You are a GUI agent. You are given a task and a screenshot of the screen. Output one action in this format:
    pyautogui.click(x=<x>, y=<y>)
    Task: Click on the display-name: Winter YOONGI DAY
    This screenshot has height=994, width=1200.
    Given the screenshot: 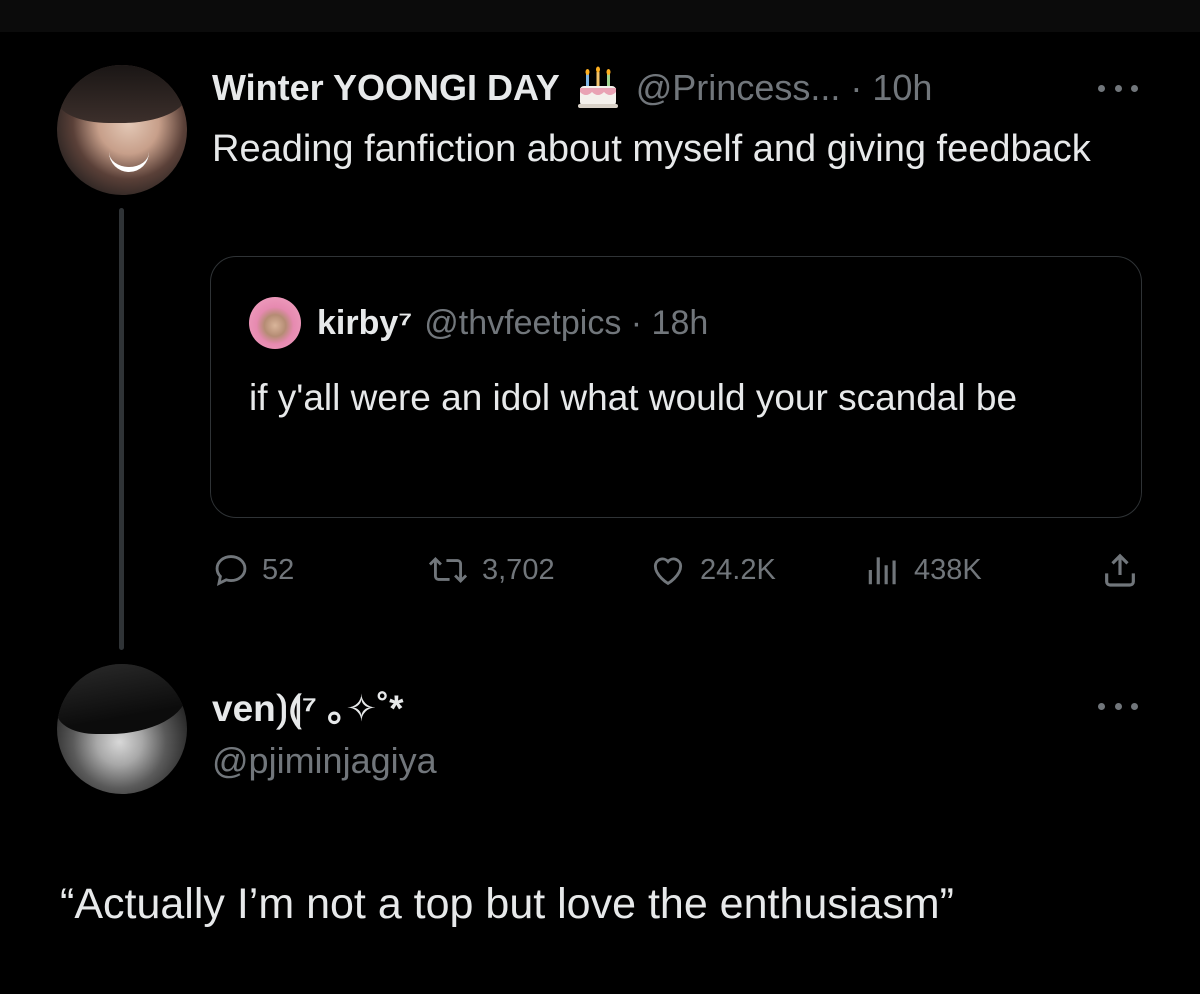 What is the action you would take?
    pyautogui.click(x=386, y=88)
    